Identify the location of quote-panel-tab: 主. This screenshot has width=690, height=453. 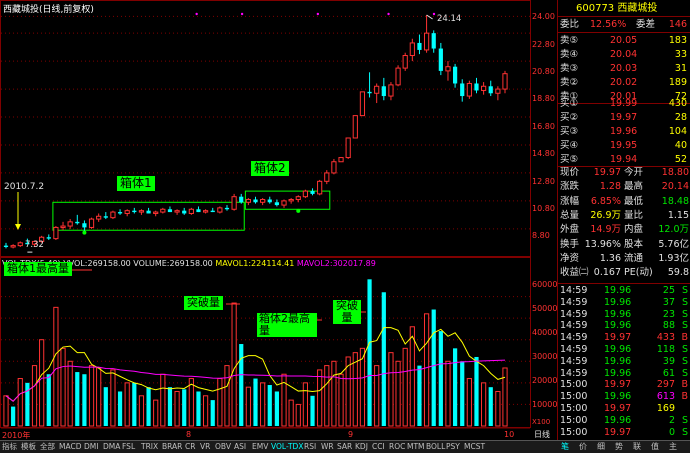
(673, 447).